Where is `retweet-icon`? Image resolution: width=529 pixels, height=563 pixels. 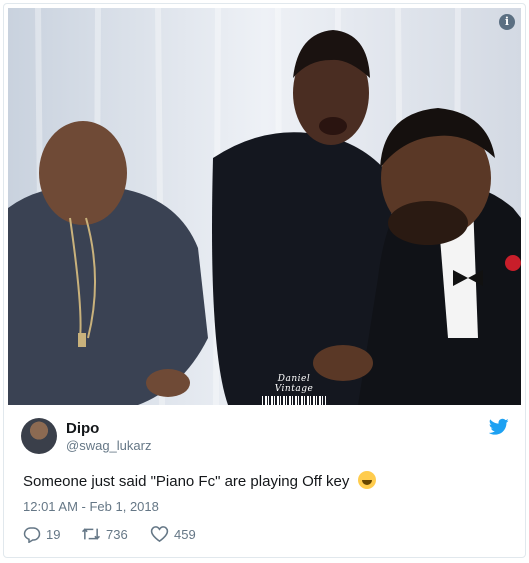 retweet-icon is located at coordinates (91, 534).